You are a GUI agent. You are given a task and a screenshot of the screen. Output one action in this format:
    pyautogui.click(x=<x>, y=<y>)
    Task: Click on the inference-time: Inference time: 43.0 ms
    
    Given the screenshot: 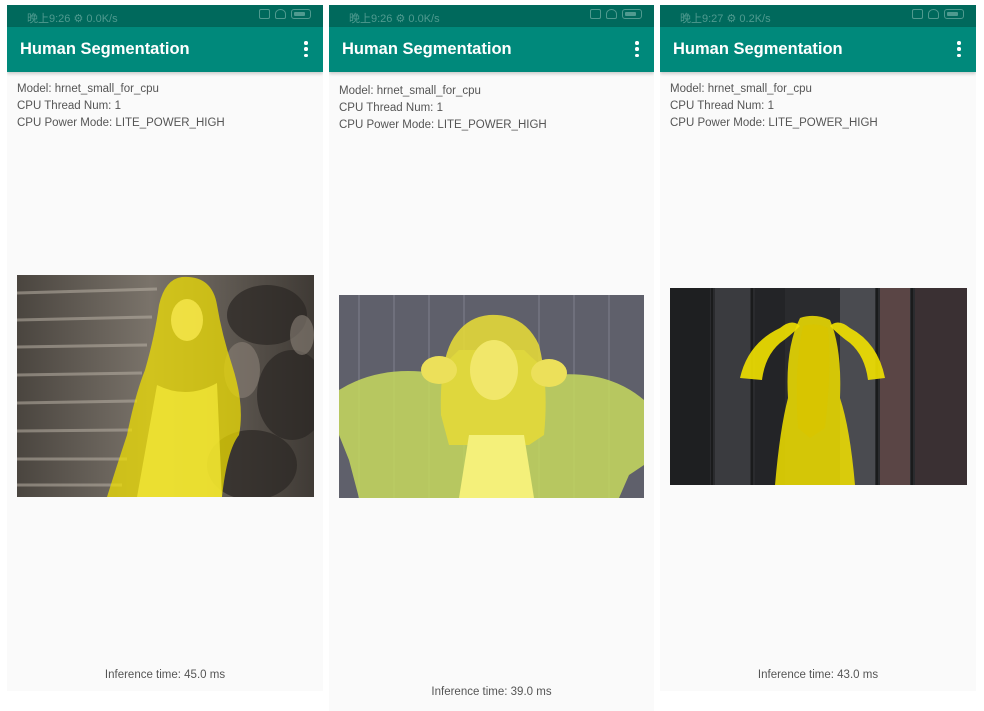 What is the action you would take?
    pyautogui.click(x=818, y=675)
    